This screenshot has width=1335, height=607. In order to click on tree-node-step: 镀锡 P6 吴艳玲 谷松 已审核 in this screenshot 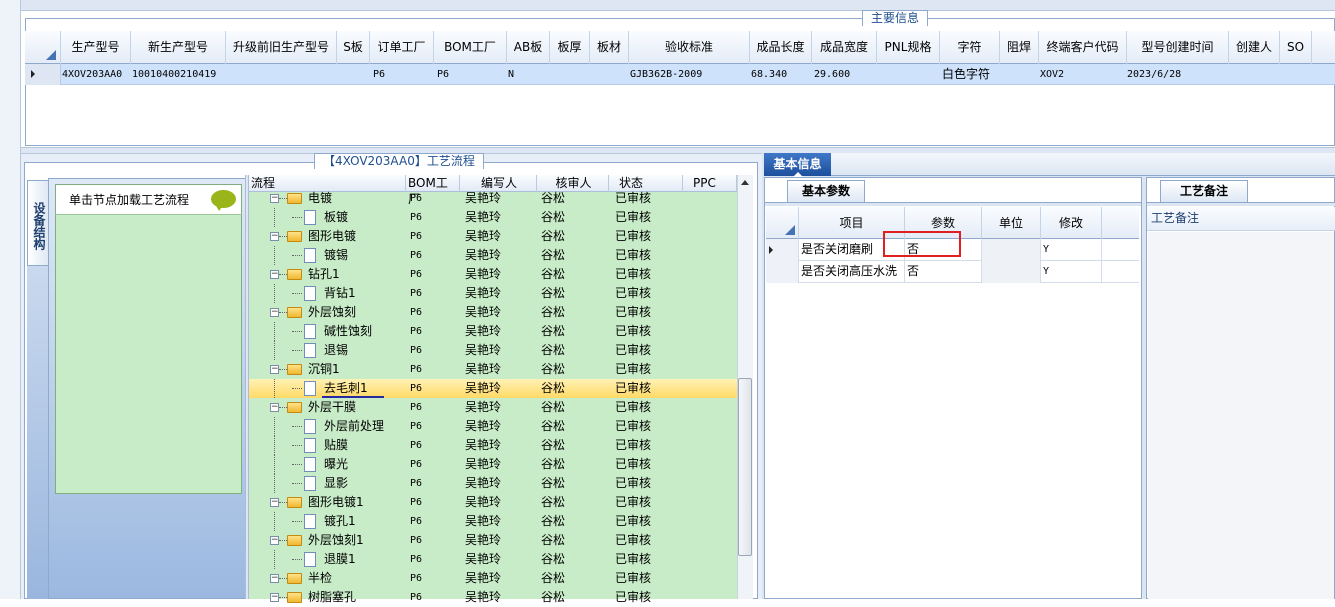, I will do `click(493, 255)`.